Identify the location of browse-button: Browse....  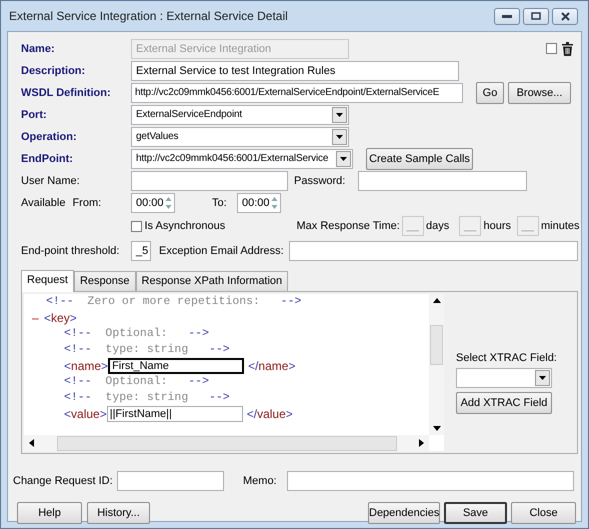
(539, 93).